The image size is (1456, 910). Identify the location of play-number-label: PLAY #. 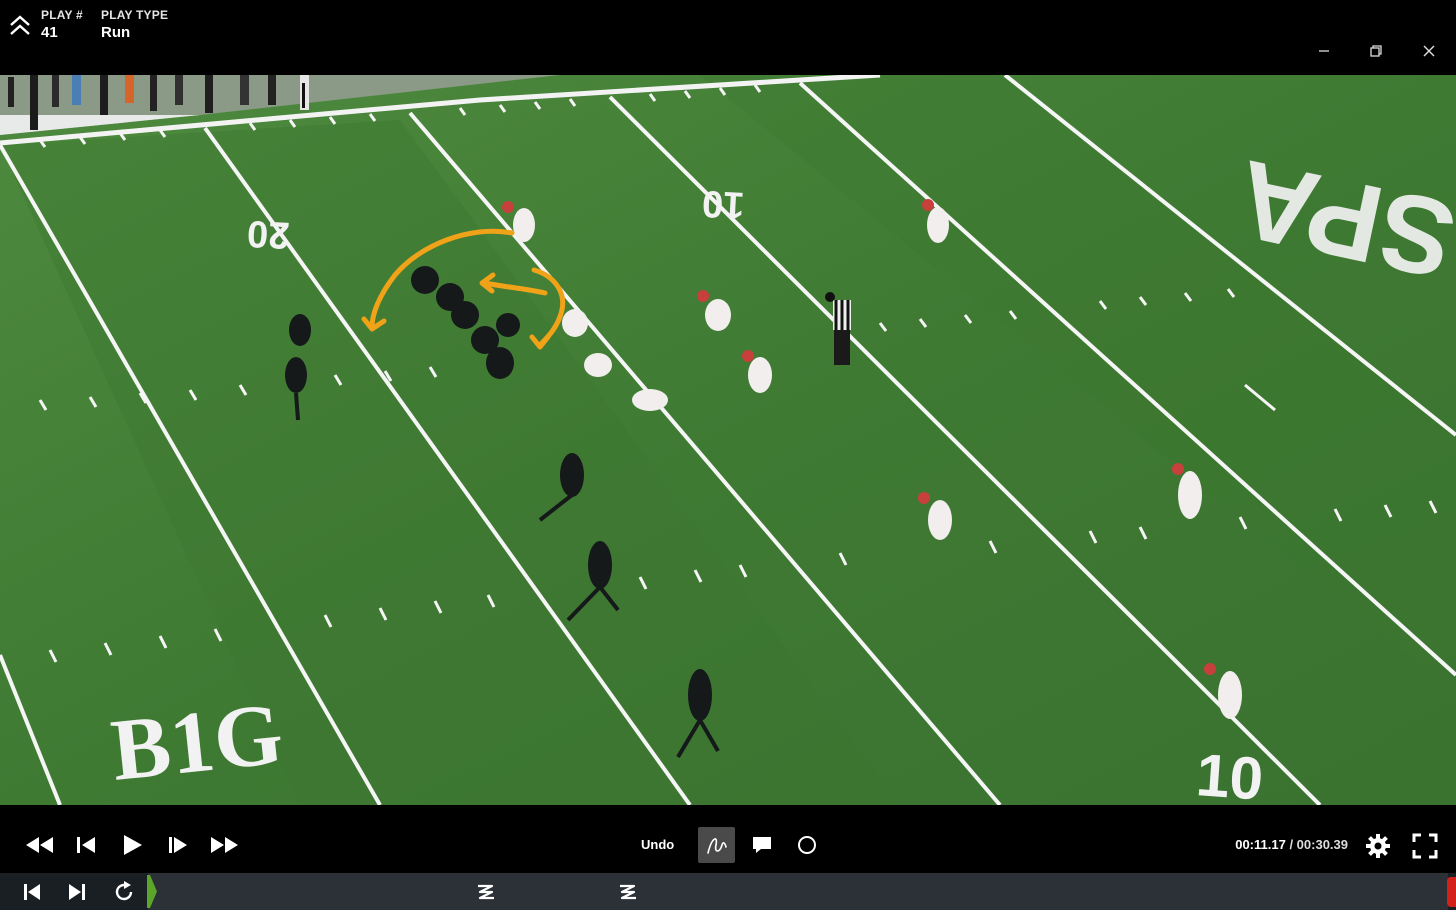
(62, 15).